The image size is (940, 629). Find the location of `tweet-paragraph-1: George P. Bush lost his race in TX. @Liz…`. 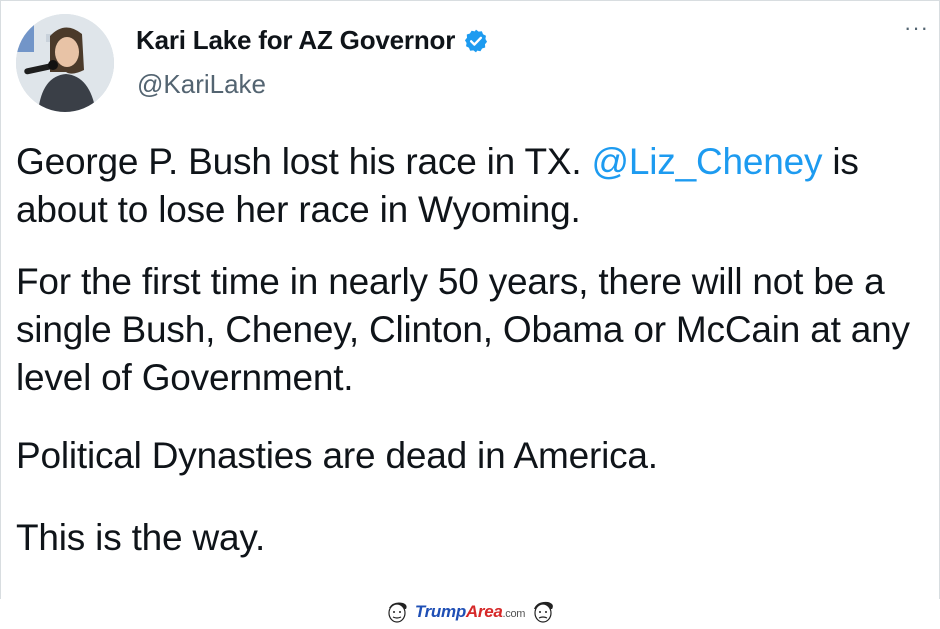

tweet-paragraph-1: George P. Bush lost his race in TX. @Liz… is located at coordinates (475, 186).